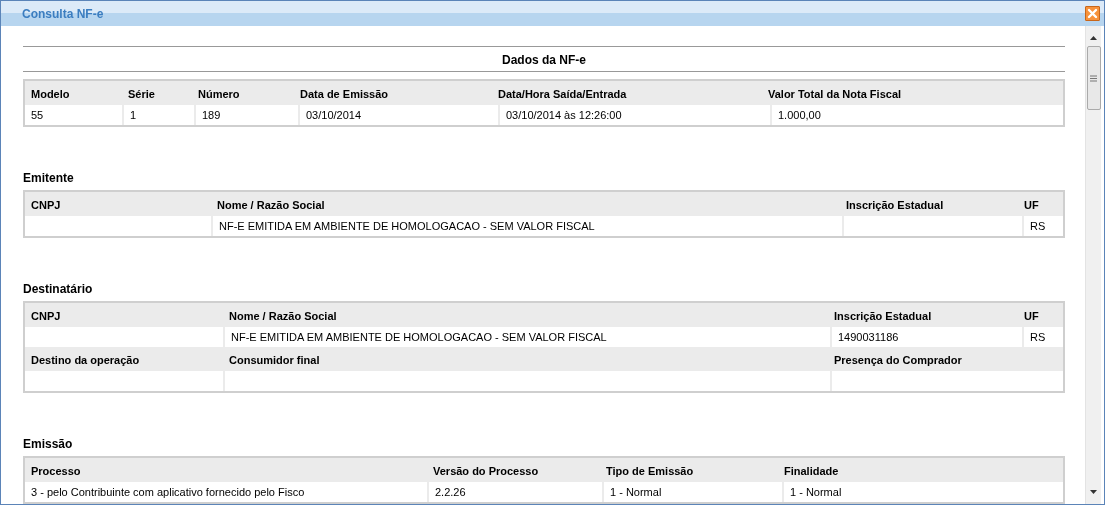 The image size is (1105, 505). Describe the element at coordinates (917, 115) in the screenshot. I see `table-cell: 1.000,00` at that location.